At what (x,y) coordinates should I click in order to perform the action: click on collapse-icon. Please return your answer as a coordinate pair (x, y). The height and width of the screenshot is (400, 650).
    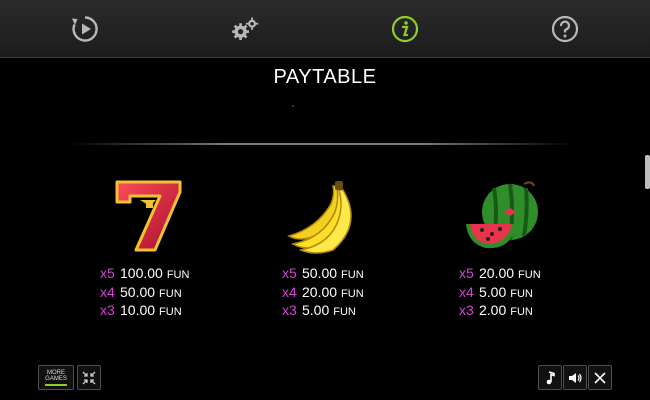
    Looking at the image, I should click on (89, 377).